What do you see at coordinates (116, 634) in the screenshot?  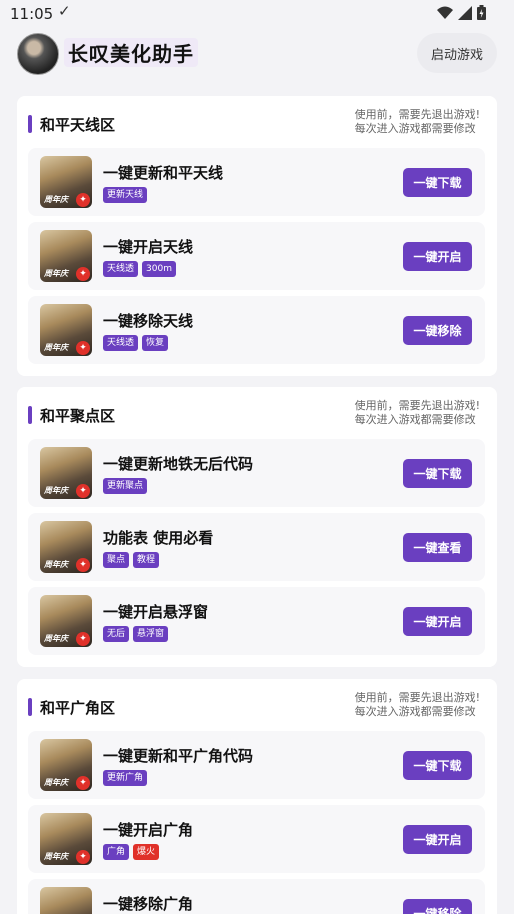 I see `tag: 无后` at bounding box center [116, 634].